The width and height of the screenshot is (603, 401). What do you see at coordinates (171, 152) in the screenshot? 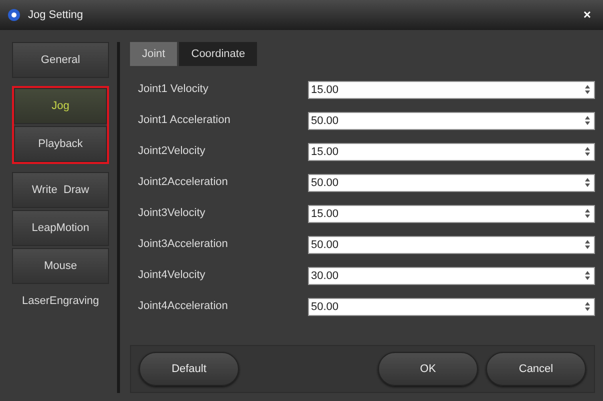
I see `field-label: Joint2Velocity` at bounding box center [171, 152].